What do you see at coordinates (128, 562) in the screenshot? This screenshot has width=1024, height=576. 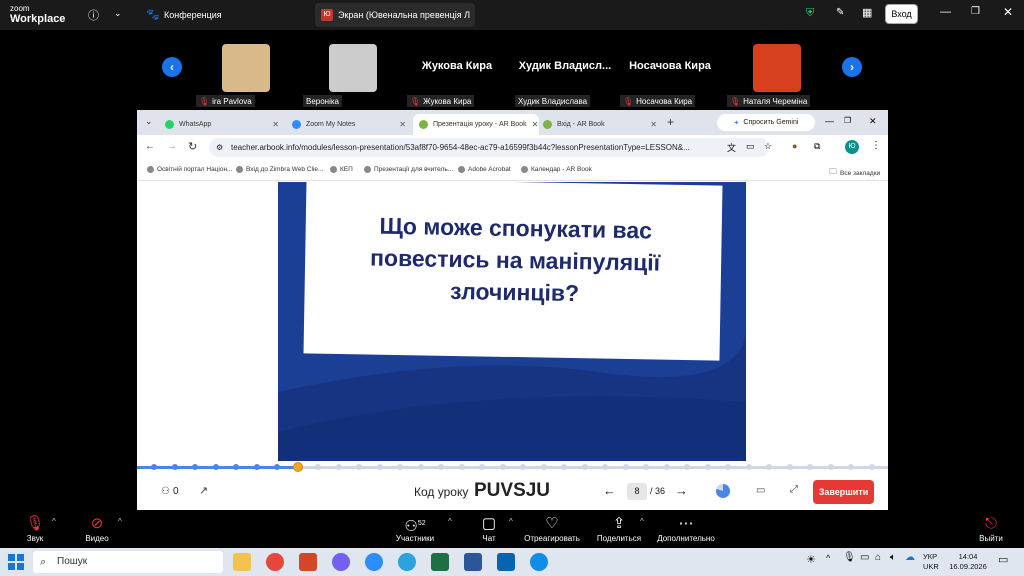 I see `taskbar-search: ⌕ Пошук` at bounding box center [128, 562].